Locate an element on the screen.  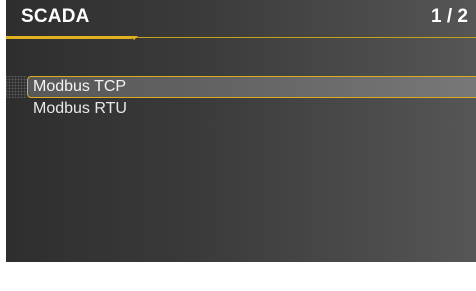
menu-item-label: Modbus TCP is located at coordinates (80, 86).